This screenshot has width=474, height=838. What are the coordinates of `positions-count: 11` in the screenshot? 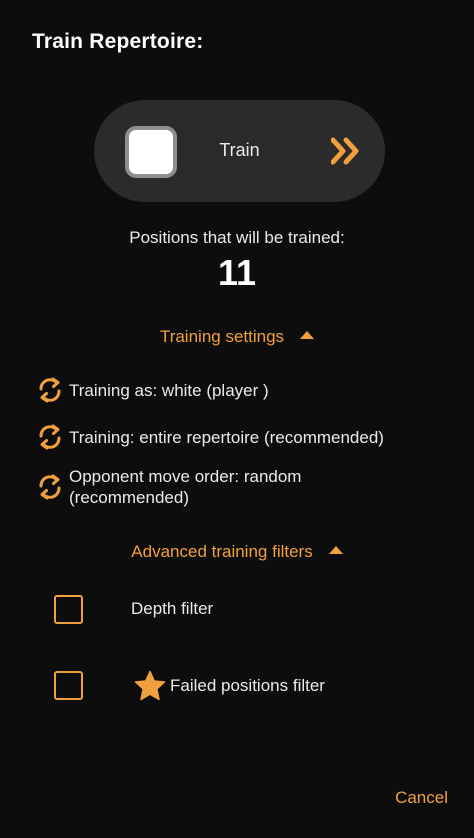 It's located at (237, 272).